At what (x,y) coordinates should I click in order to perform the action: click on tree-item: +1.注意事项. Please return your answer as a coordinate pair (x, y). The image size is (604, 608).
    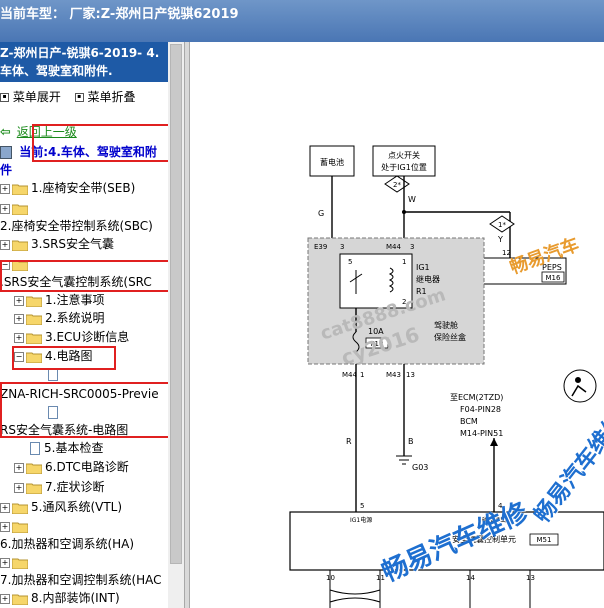
    Looking at the image, I should click on (59, 300).